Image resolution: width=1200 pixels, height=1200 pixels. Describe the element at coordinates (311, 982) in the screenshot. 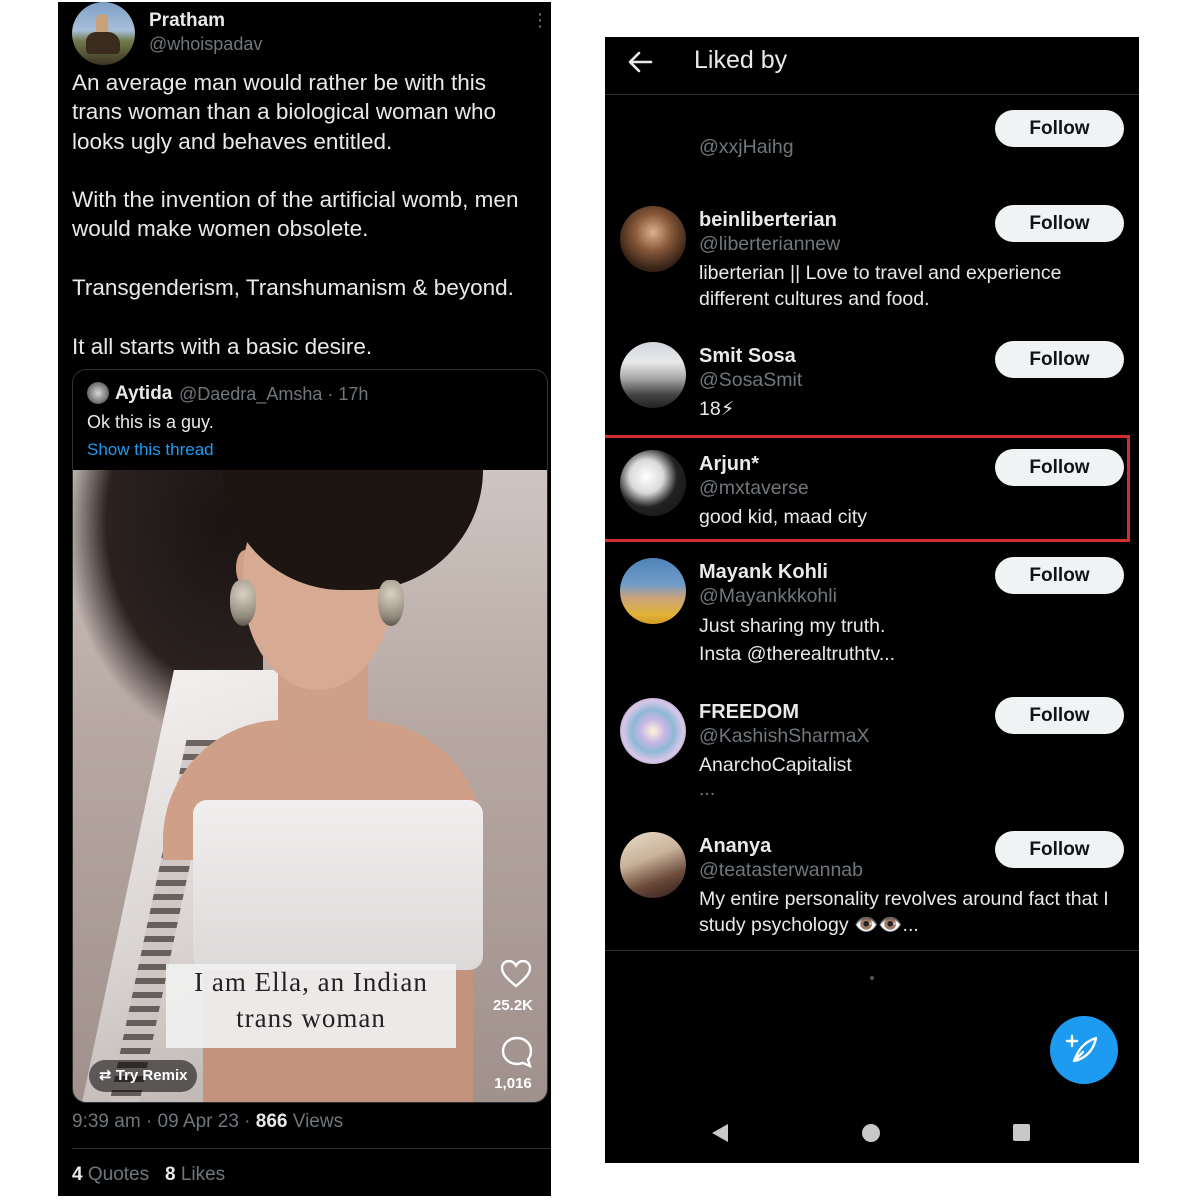

I see `caption-line: I am Ella, an Indian` at that location.